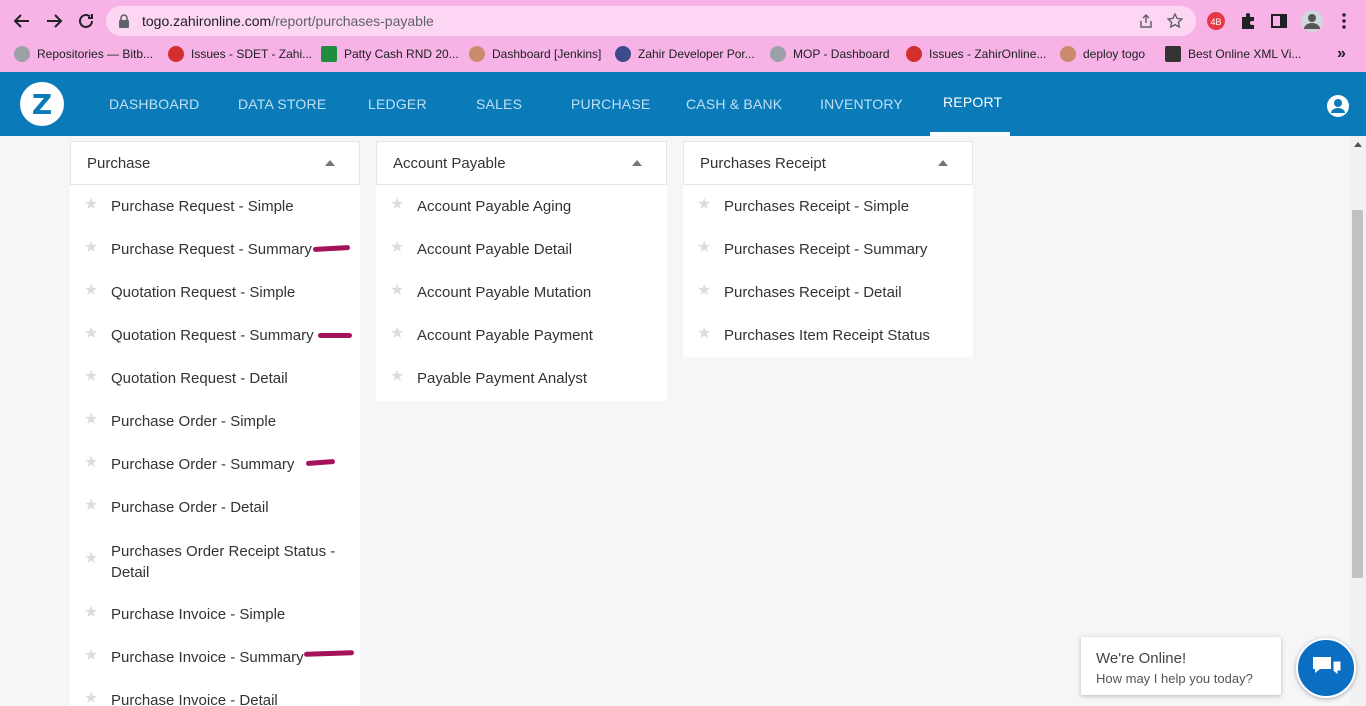 The image size is (1366, 706). What do you see at coordinates (828, 206) in the screenshot?
I see `report-item: ★ Purchases Receipt - Simple` at bounding box center [828, 206].